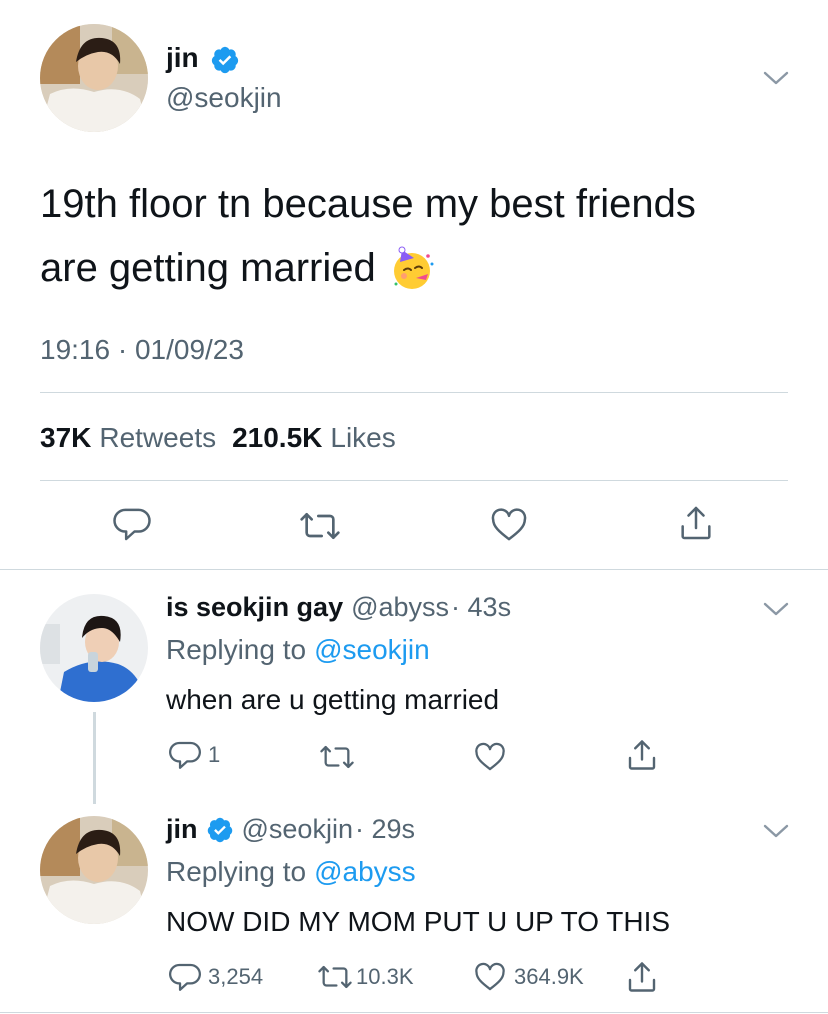  Describe the element at coordinates (254, 607) in the screenshot. I see `author-name: is seokjin gay` at that location.